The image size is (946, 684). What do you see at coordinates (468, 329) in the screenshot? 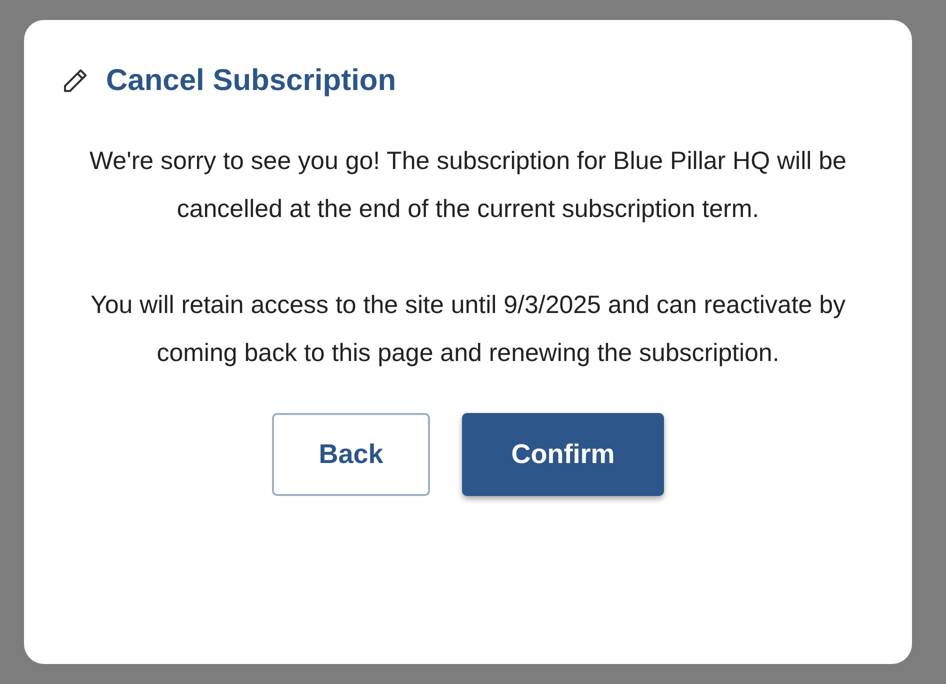
I see `message-paragraph: You will retain access to the site until 9/3/2025 and can reactivate by coming back to this page and renewing the subscription.` at bounding box center [468, 329].